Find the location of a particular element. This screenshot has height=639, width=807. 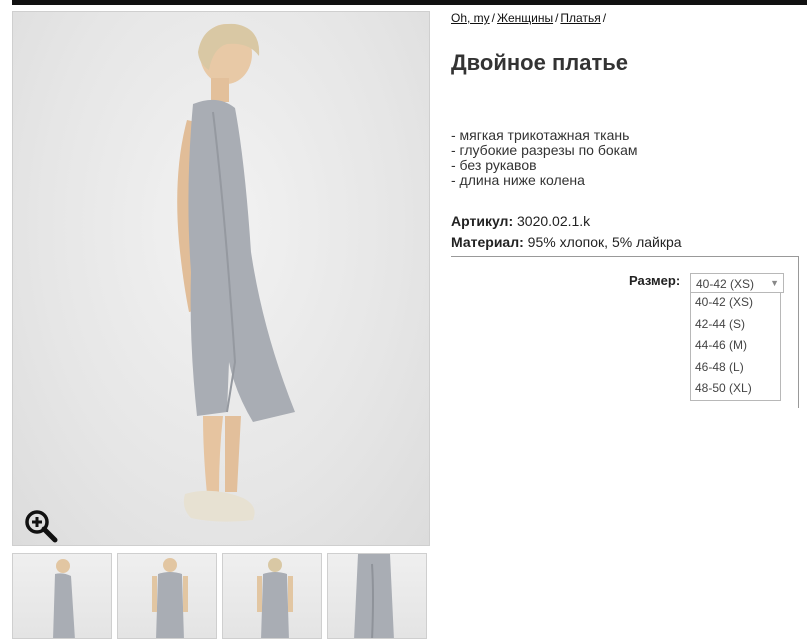

top-bar is located at coordinates (409, 2).